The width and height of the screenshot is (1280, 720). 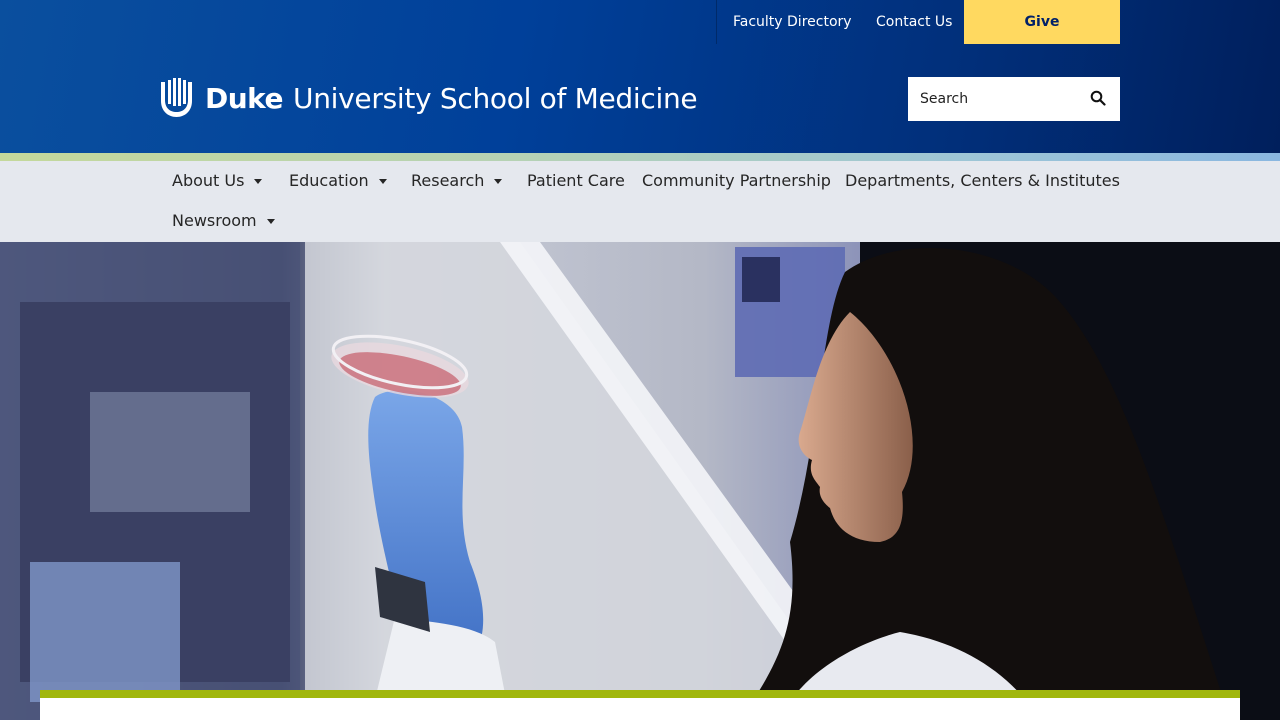 I want to click on content-card, so click(x=640, y=705).